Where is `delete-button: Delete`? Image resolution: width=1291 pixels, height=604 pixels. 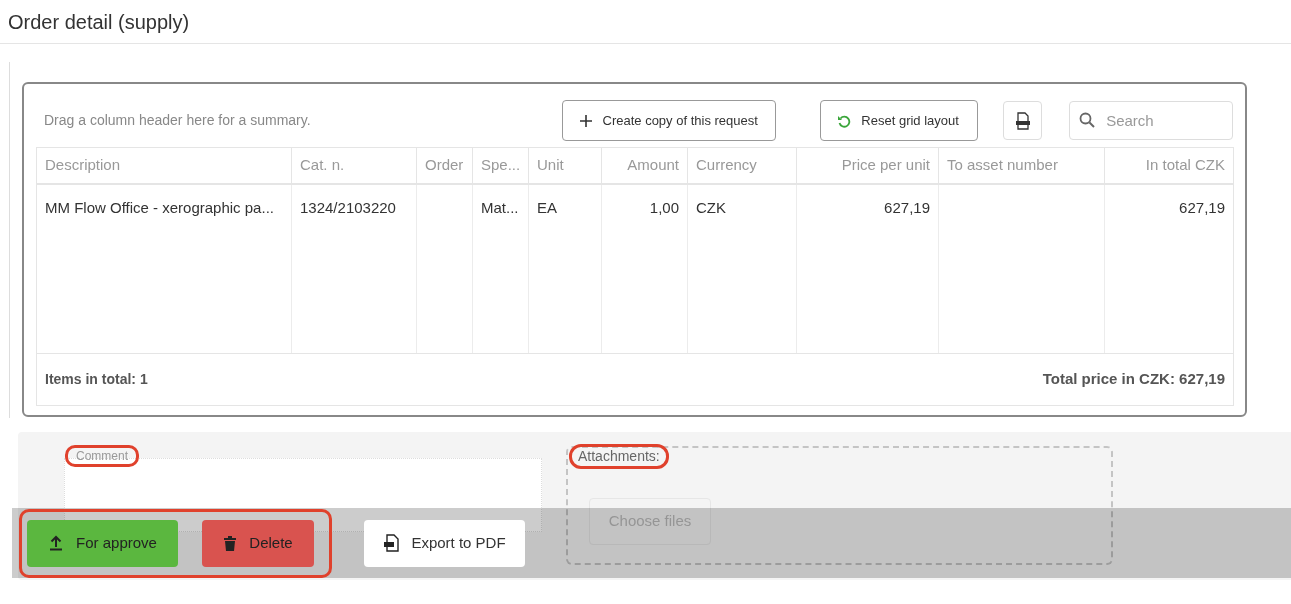 delete-button: Delete is located at coordinates (258, 543).